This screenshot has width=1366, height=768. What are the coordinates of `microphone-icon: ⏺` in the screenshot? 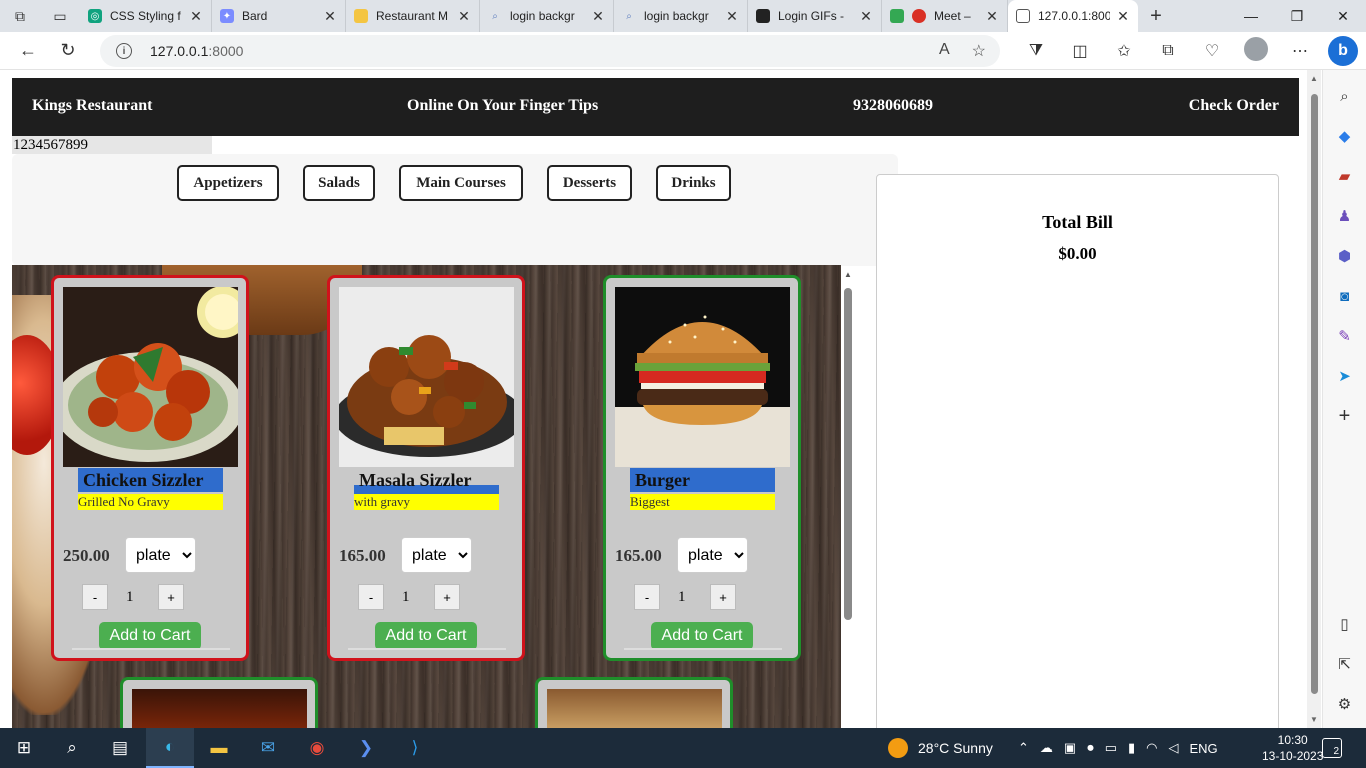 It's located at (1090, 748).